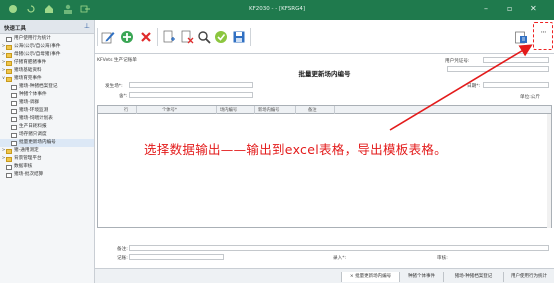 This screenshot has width=554, height=283. I want to click on tab-batch-update: × 批量更新场内编号, so click(370, 277).